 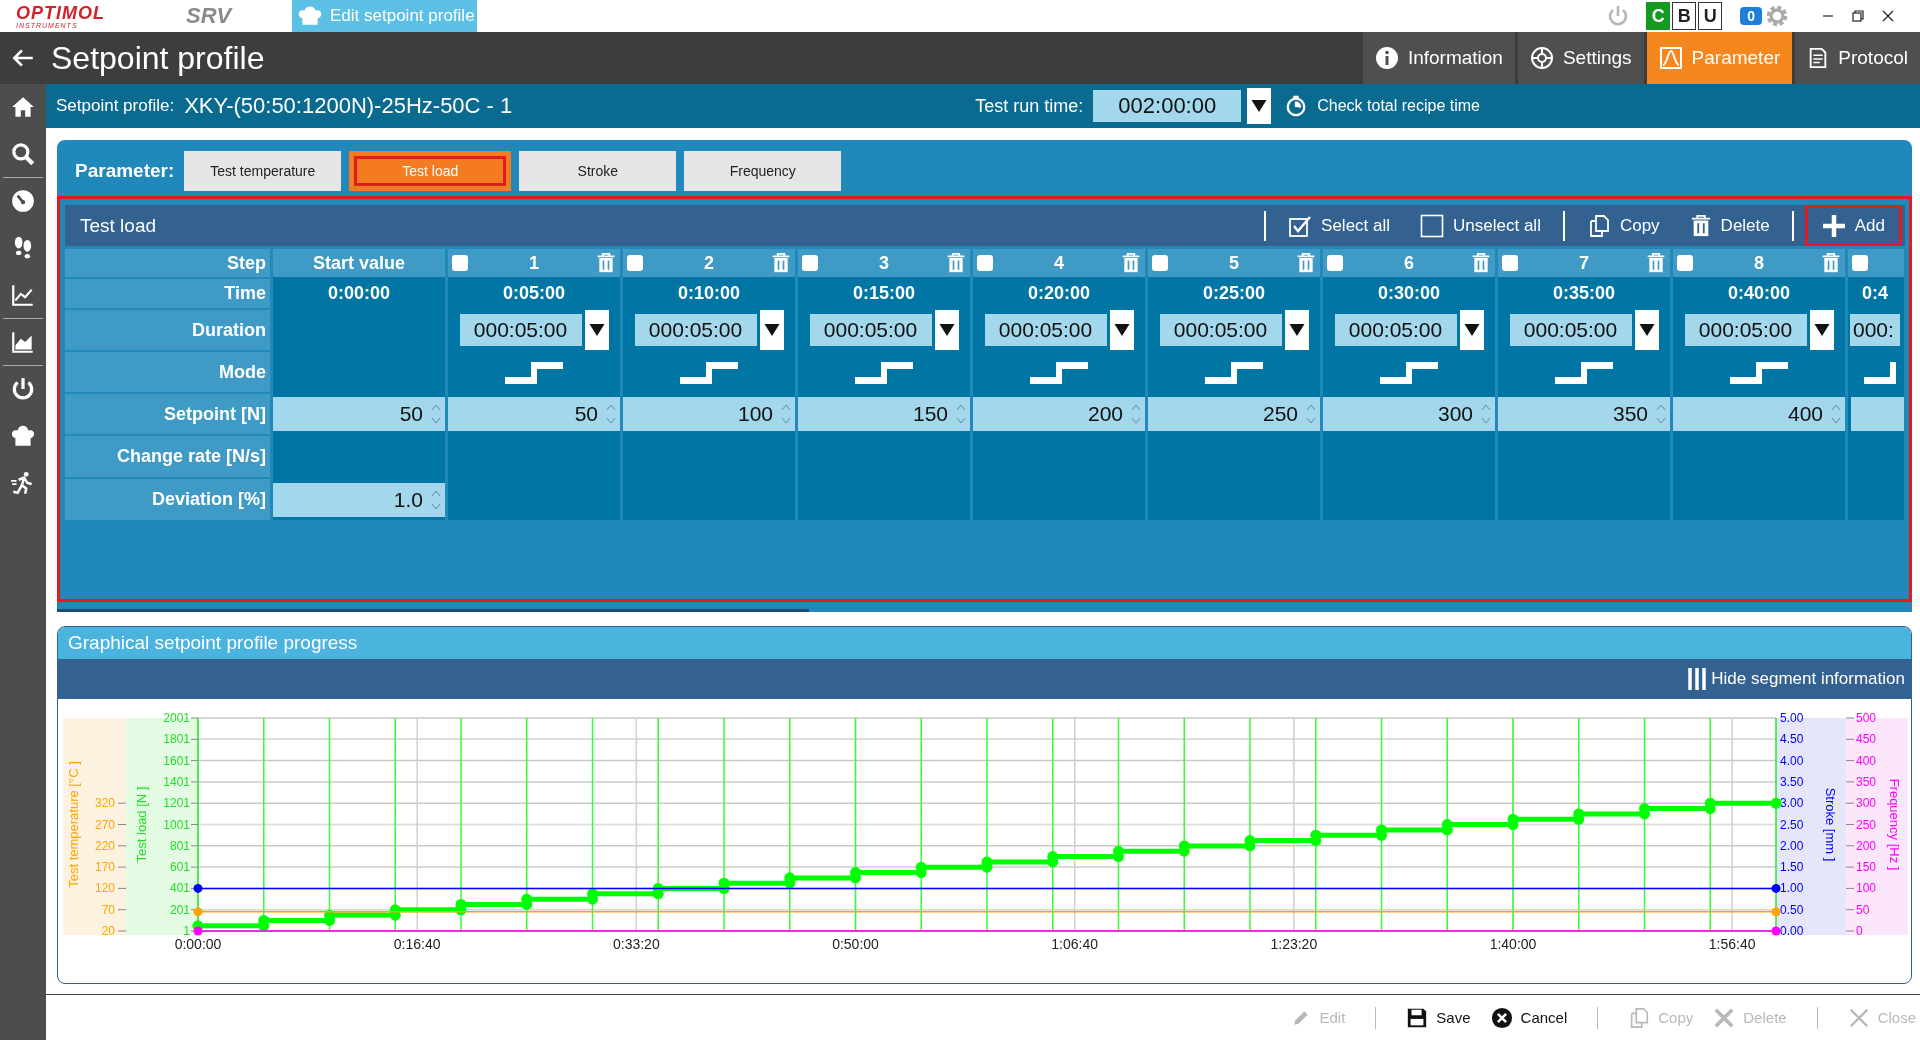 I want to click on status-letter: U, so click(x=1710, y=16).